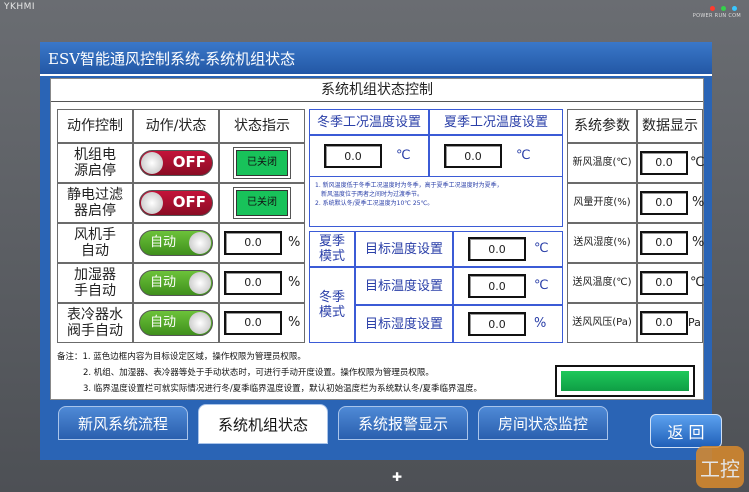  What do you see at coordinates (181, 357) in the screenshot?
I see `remark-line: 备注：1. 蓝色边框内容为目标设定区域，操作权限为管理员权限。` at bounding box center [181, 357].